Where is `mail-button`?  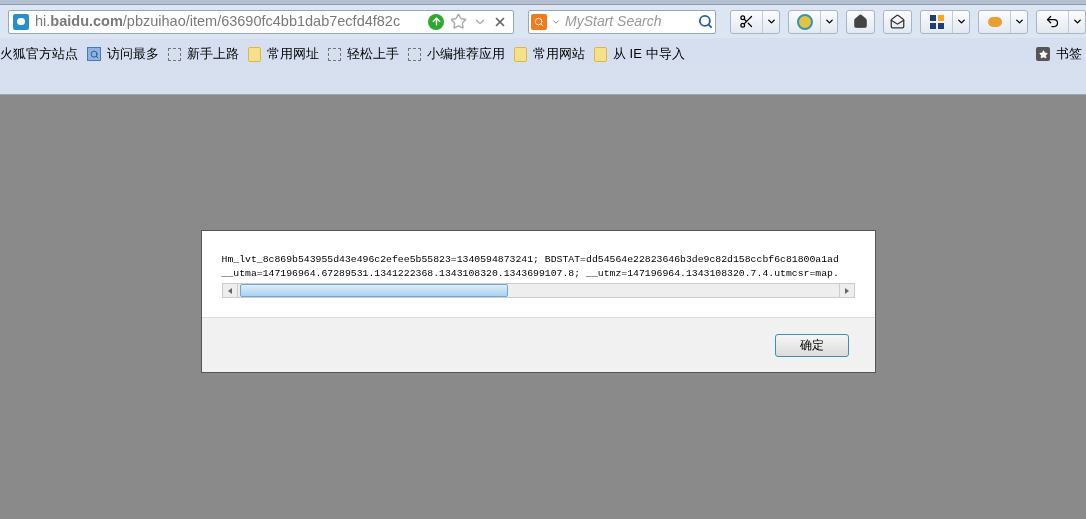 mail-button is located at coordinates (897, 21).